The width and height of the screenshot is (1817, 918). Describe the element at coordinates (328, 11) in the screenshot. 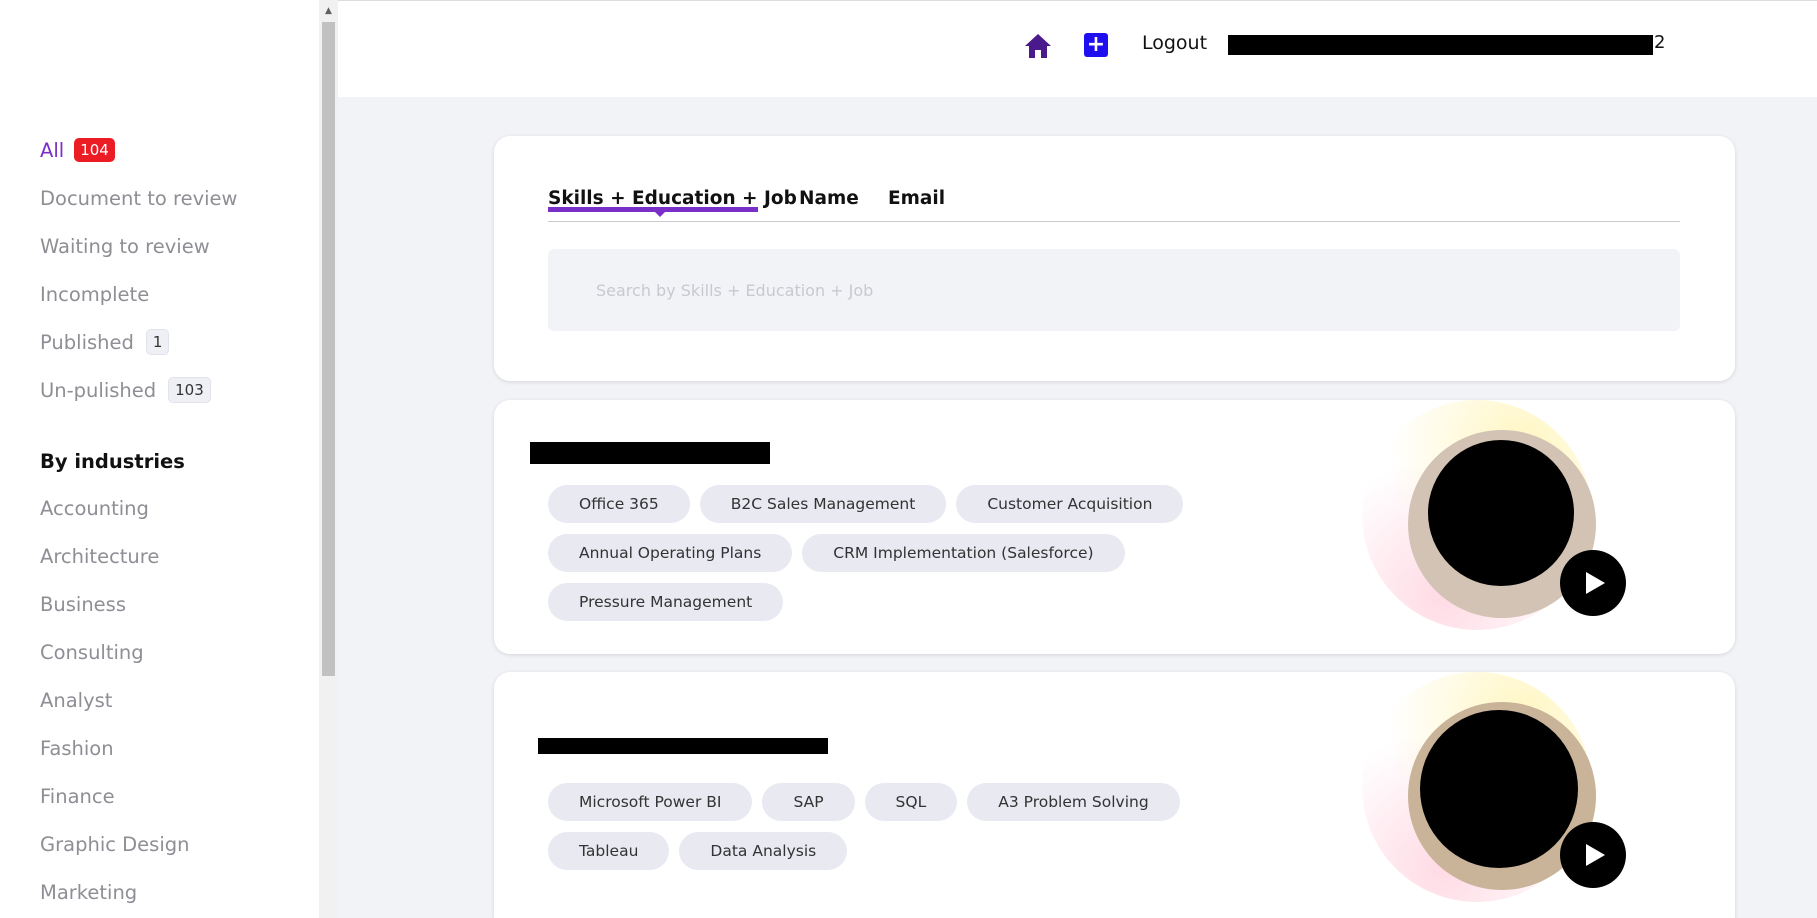

I see `scroll-up-arrow-icon: ▲` at that location.